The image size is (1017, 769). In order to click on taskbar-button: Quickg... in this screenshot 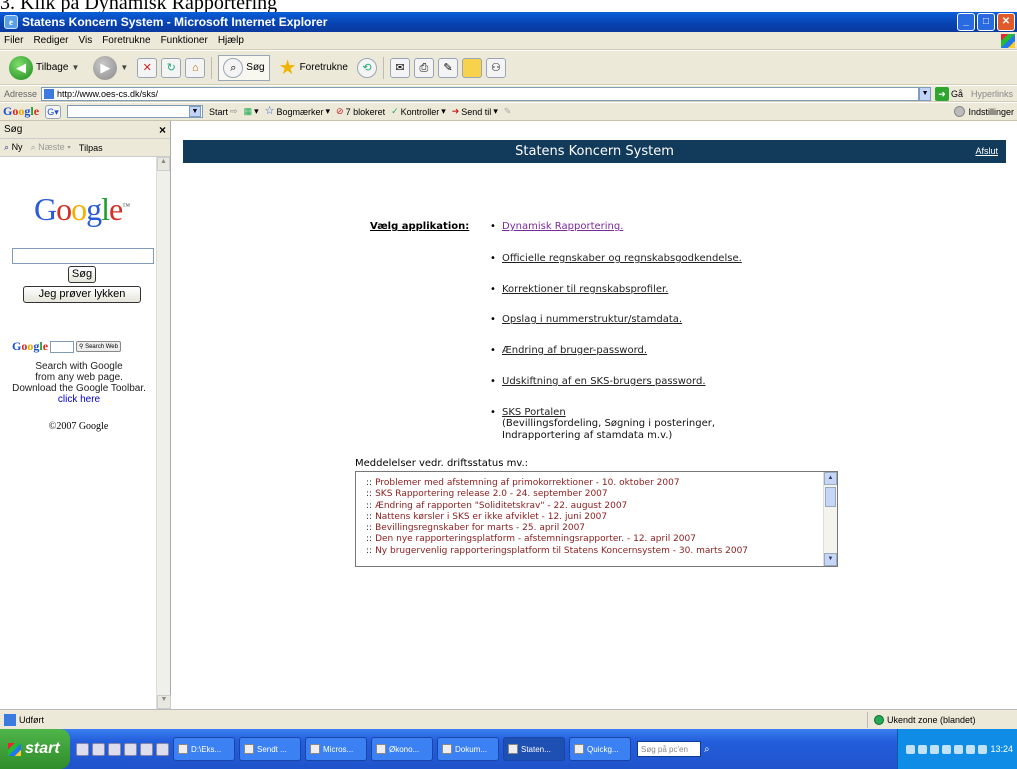, I will do `click(600, 749)`.